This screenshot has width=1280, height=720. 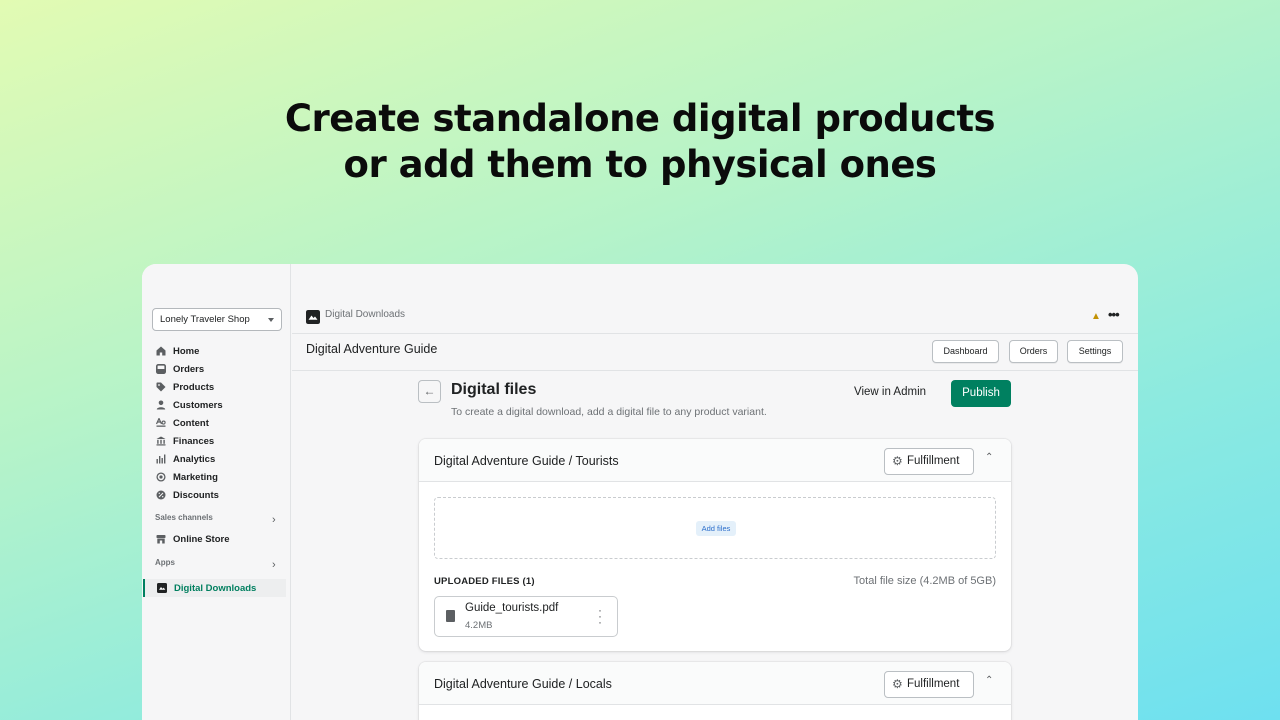 What do you see at coordinates (161, 441) in the screenshot?
I see `bank-icon` at bounding box center [161, 441].